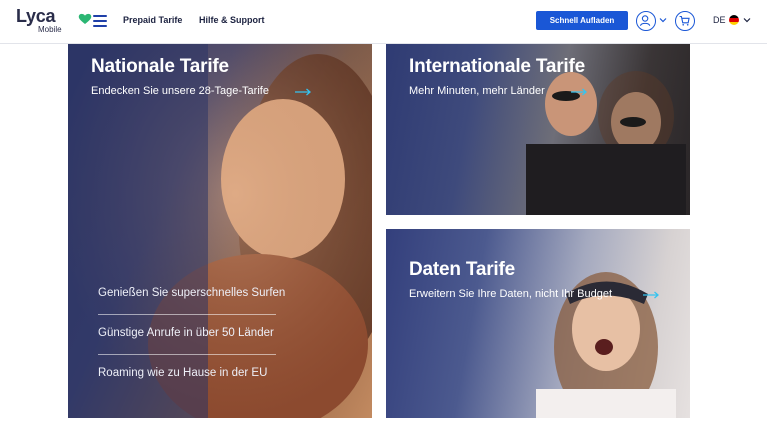  I want to click on cart-icon, so click(685, 21).